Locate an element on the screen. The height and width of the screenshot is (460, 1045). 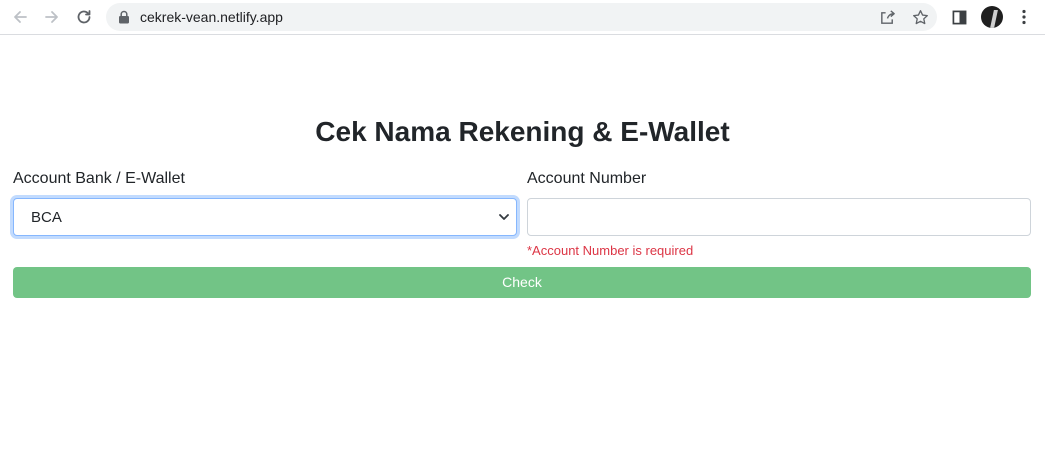
address-bar: cekrek-vean.netlify.app is located at coordinates (521, 17).